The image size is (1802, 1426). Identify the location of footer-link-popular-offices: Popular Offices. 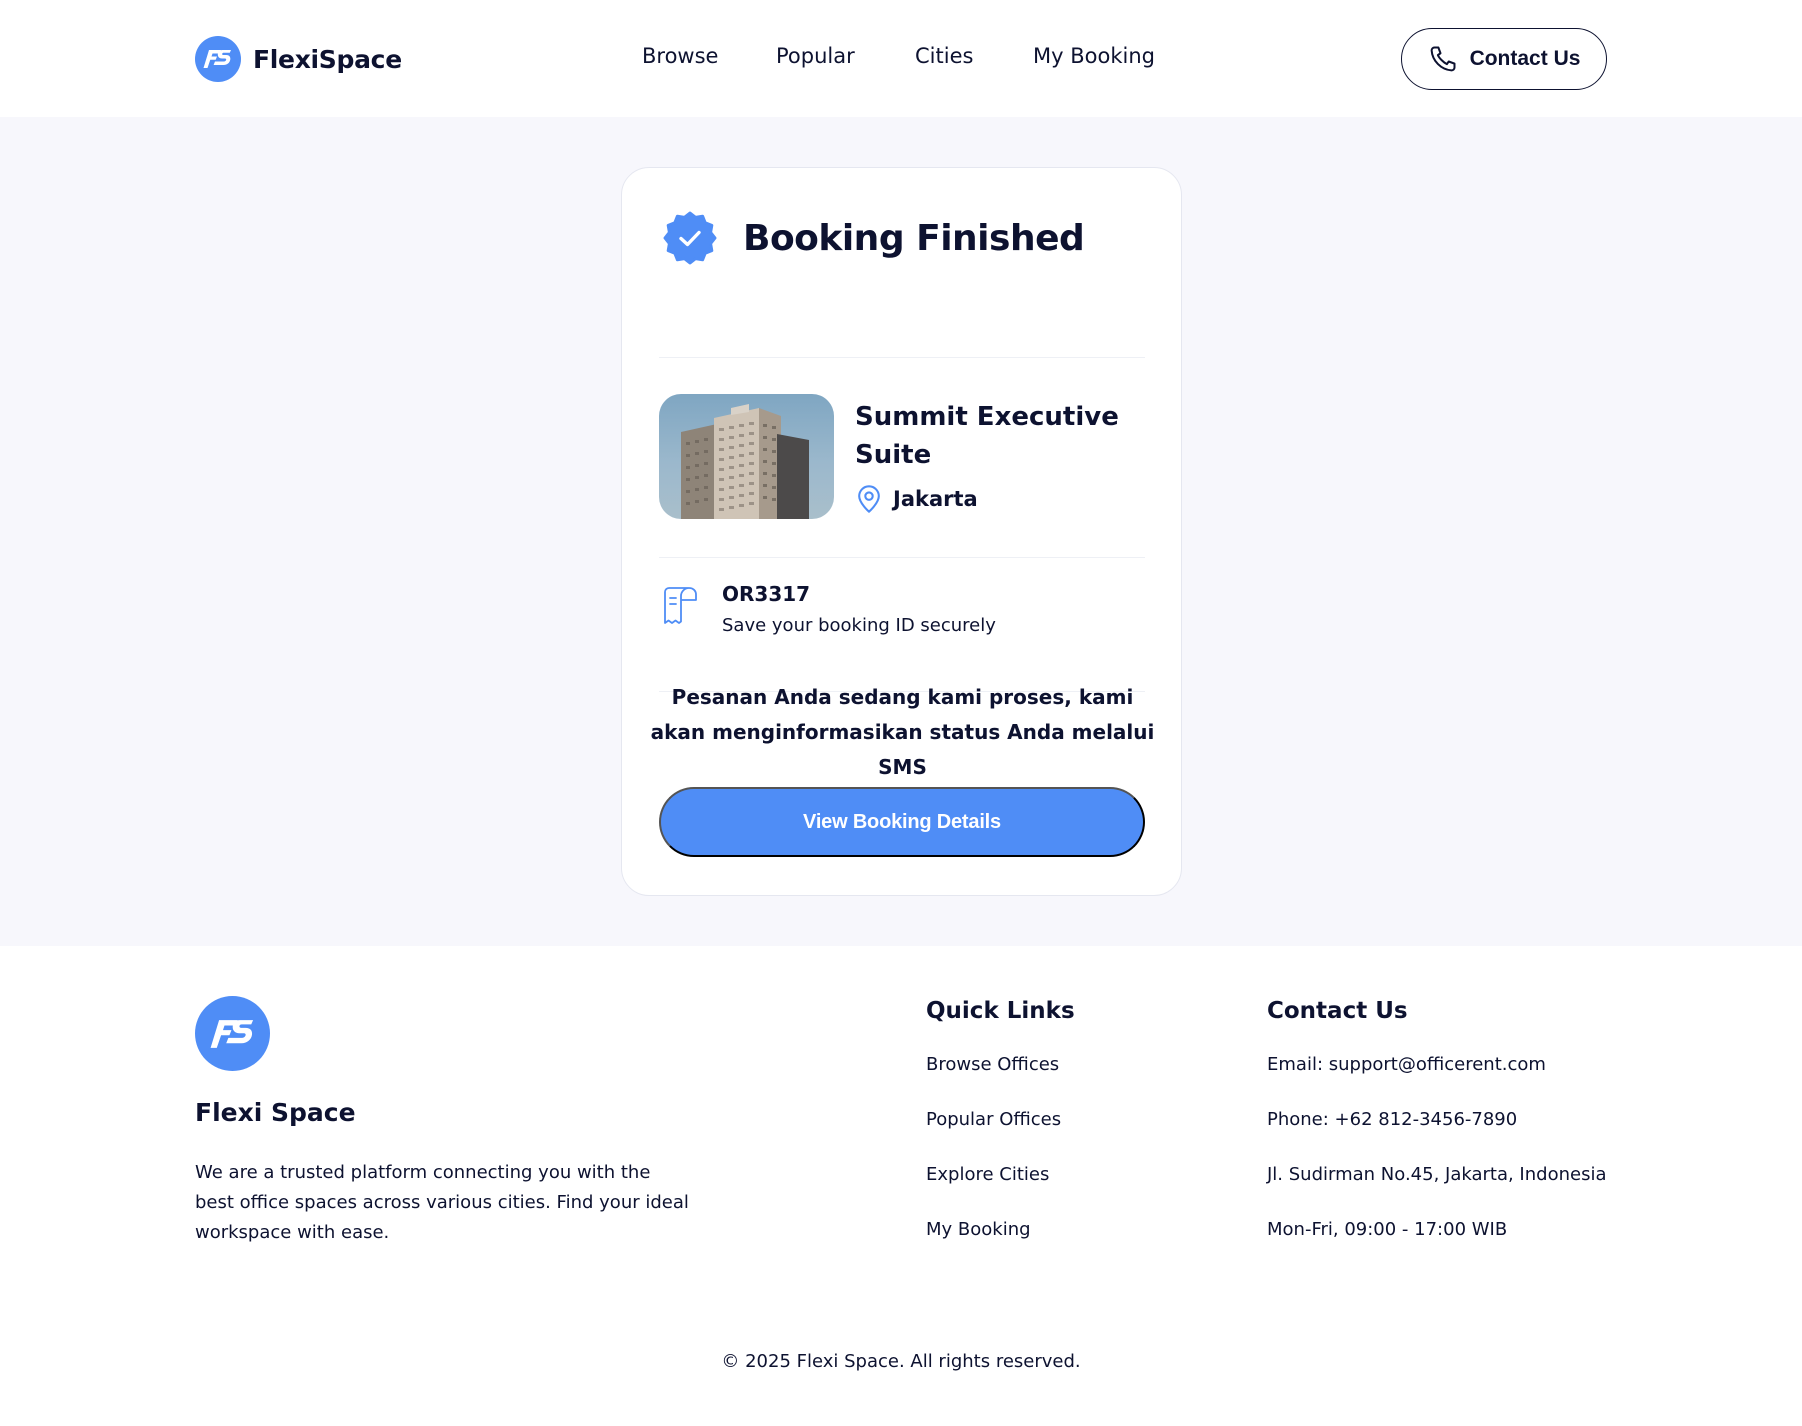
(1000, 1122).